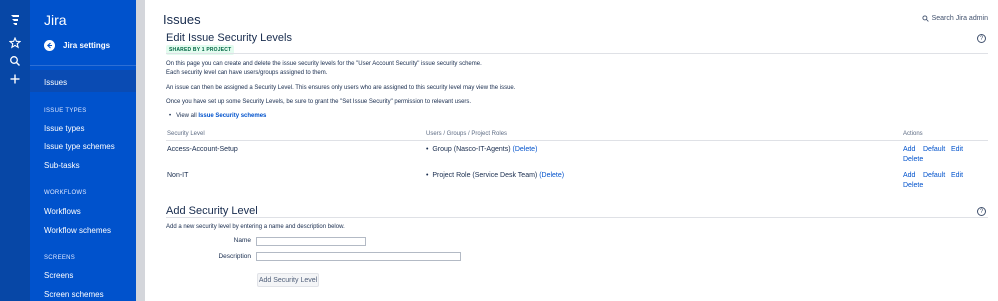  What do you see at coordinates (178, 175) in the screenshot?
I see `table-row-level: Non-IT` at bounding box center [178, 175].